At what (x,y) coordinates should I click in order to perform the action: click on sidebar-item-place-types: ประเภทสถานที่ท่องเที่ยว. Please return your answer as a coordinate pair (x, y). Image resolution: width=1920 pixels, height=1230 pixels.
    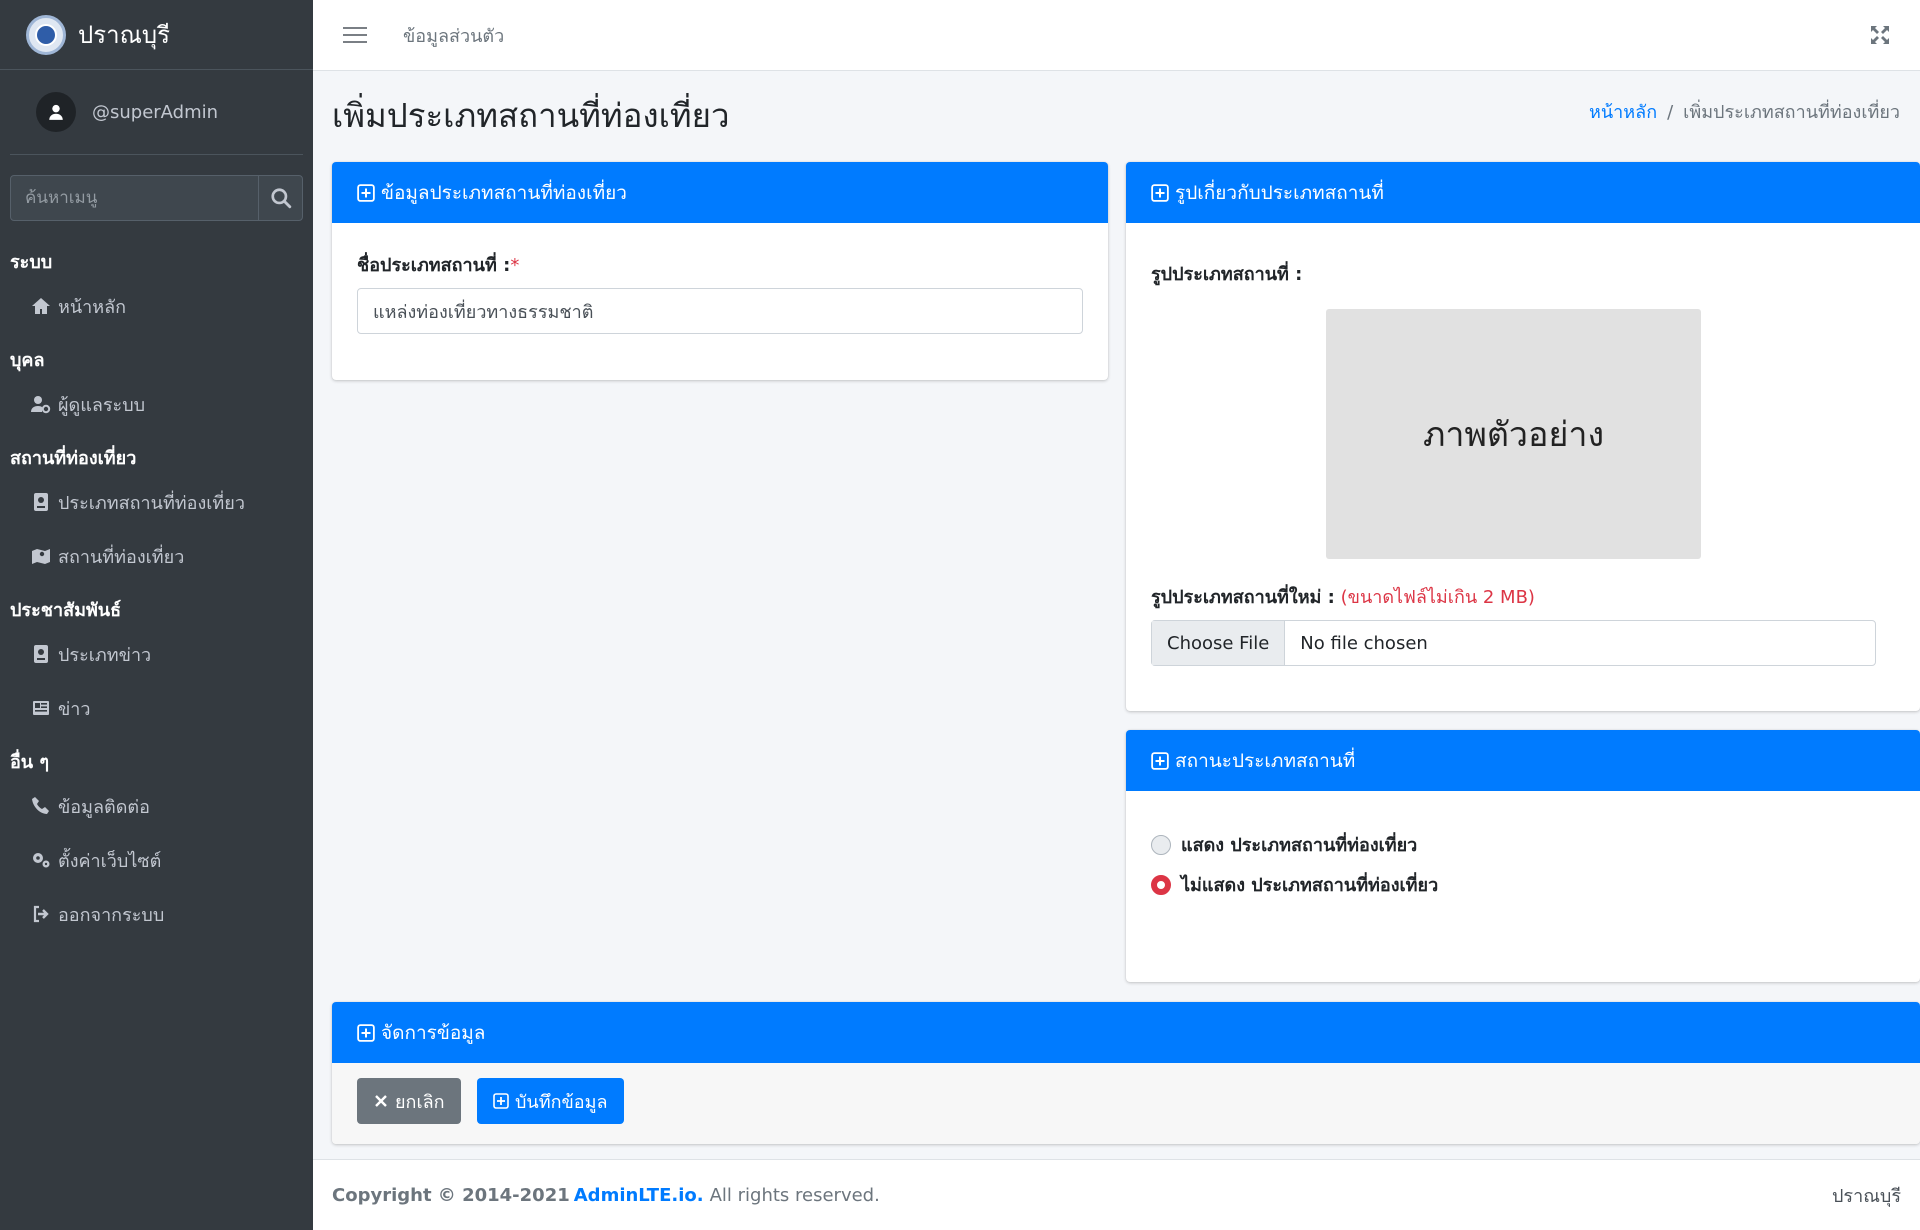
    Looking at the image, I should click on (156, 502).